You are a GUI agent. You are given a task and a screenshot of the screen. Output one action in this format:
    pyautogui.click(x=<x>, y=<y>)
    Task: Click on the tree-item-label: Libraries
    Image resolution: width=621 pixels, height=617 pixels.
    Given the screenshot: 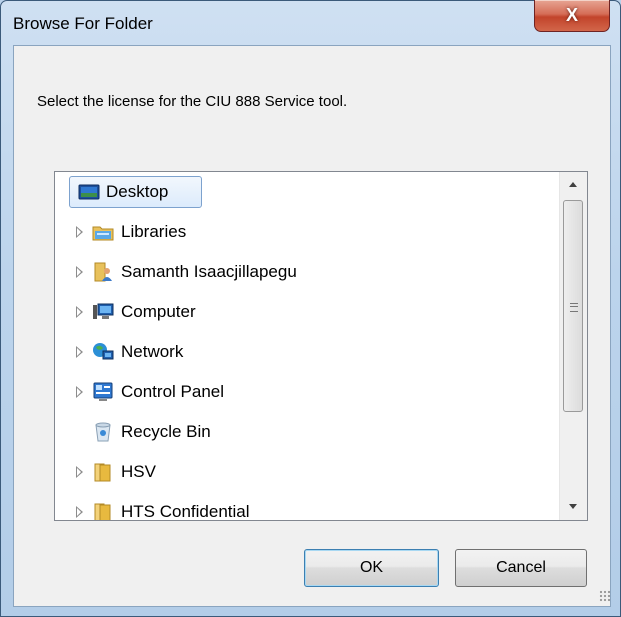 What is the action you would take?
    pyautogui.click(x=154, y=231)
    